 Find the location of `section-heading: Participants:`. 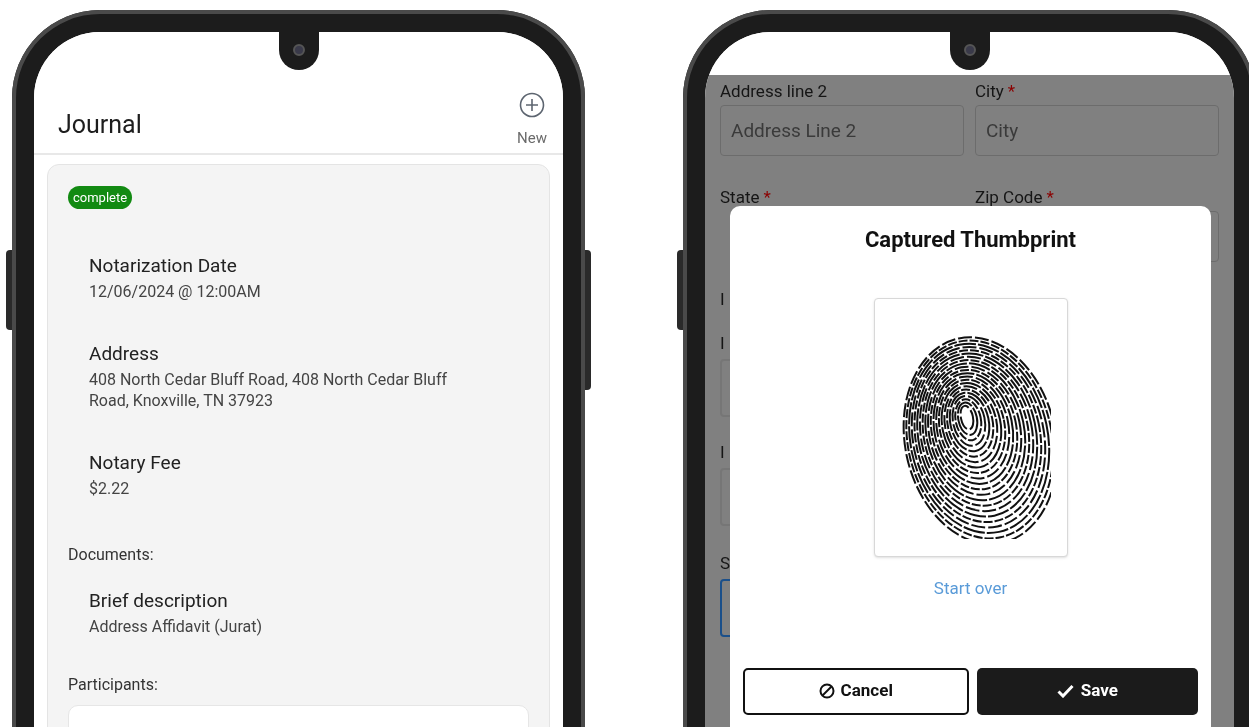

section-heading: Participants: is located at coordinates (113, 685).